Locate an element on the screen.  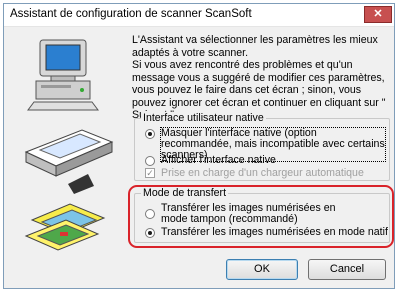
cancel-button: Cancel is located at coordinates (347, 269).